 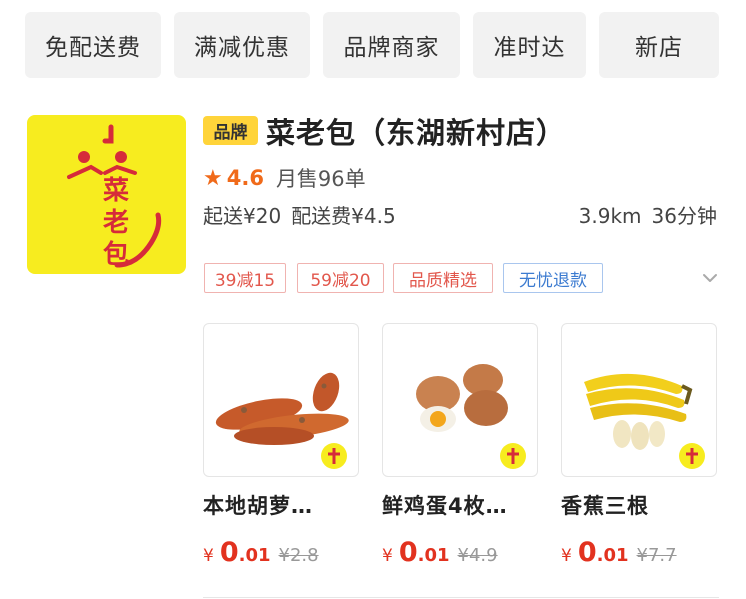 I want to click on shop-logo: 菜老包, so click(x=106, y=194).